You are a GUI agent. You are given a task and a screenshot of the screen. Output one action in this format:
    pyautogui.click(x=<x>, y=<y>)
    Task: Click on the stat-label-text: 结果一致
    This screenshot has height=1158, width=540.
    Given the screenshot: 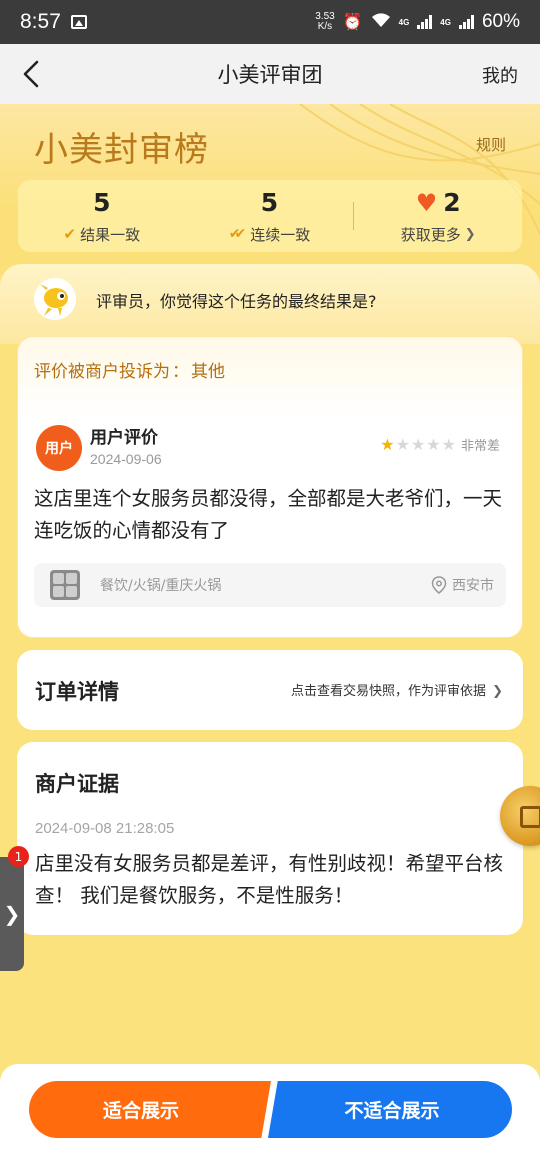 What is the action you would take?
    pyautogui.click(x=110, y=234)
    